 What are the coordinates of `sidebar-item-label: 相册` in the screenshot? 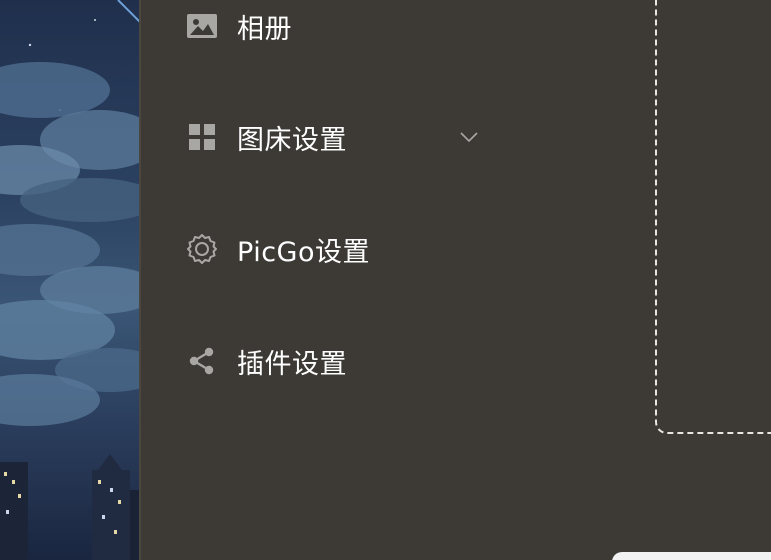 It's located at (264, 29).